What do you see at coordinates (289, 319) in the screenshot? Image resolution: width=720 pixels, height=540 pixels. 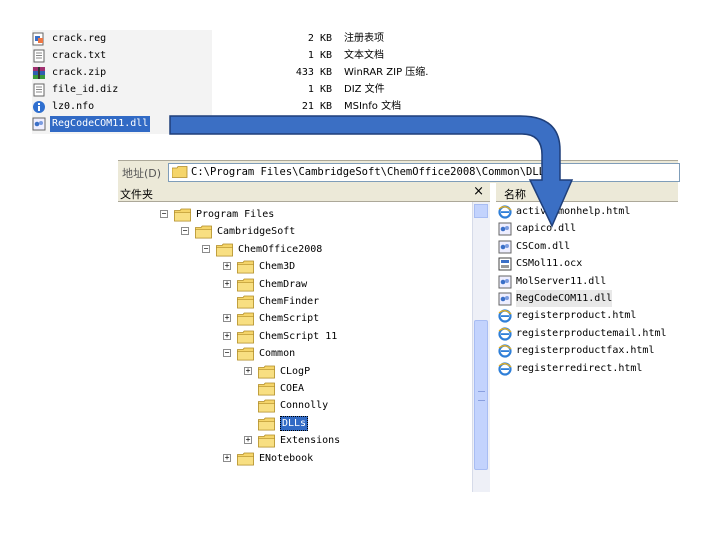 I see `folder-label: ChemScript` at bounding box center [289, 319].